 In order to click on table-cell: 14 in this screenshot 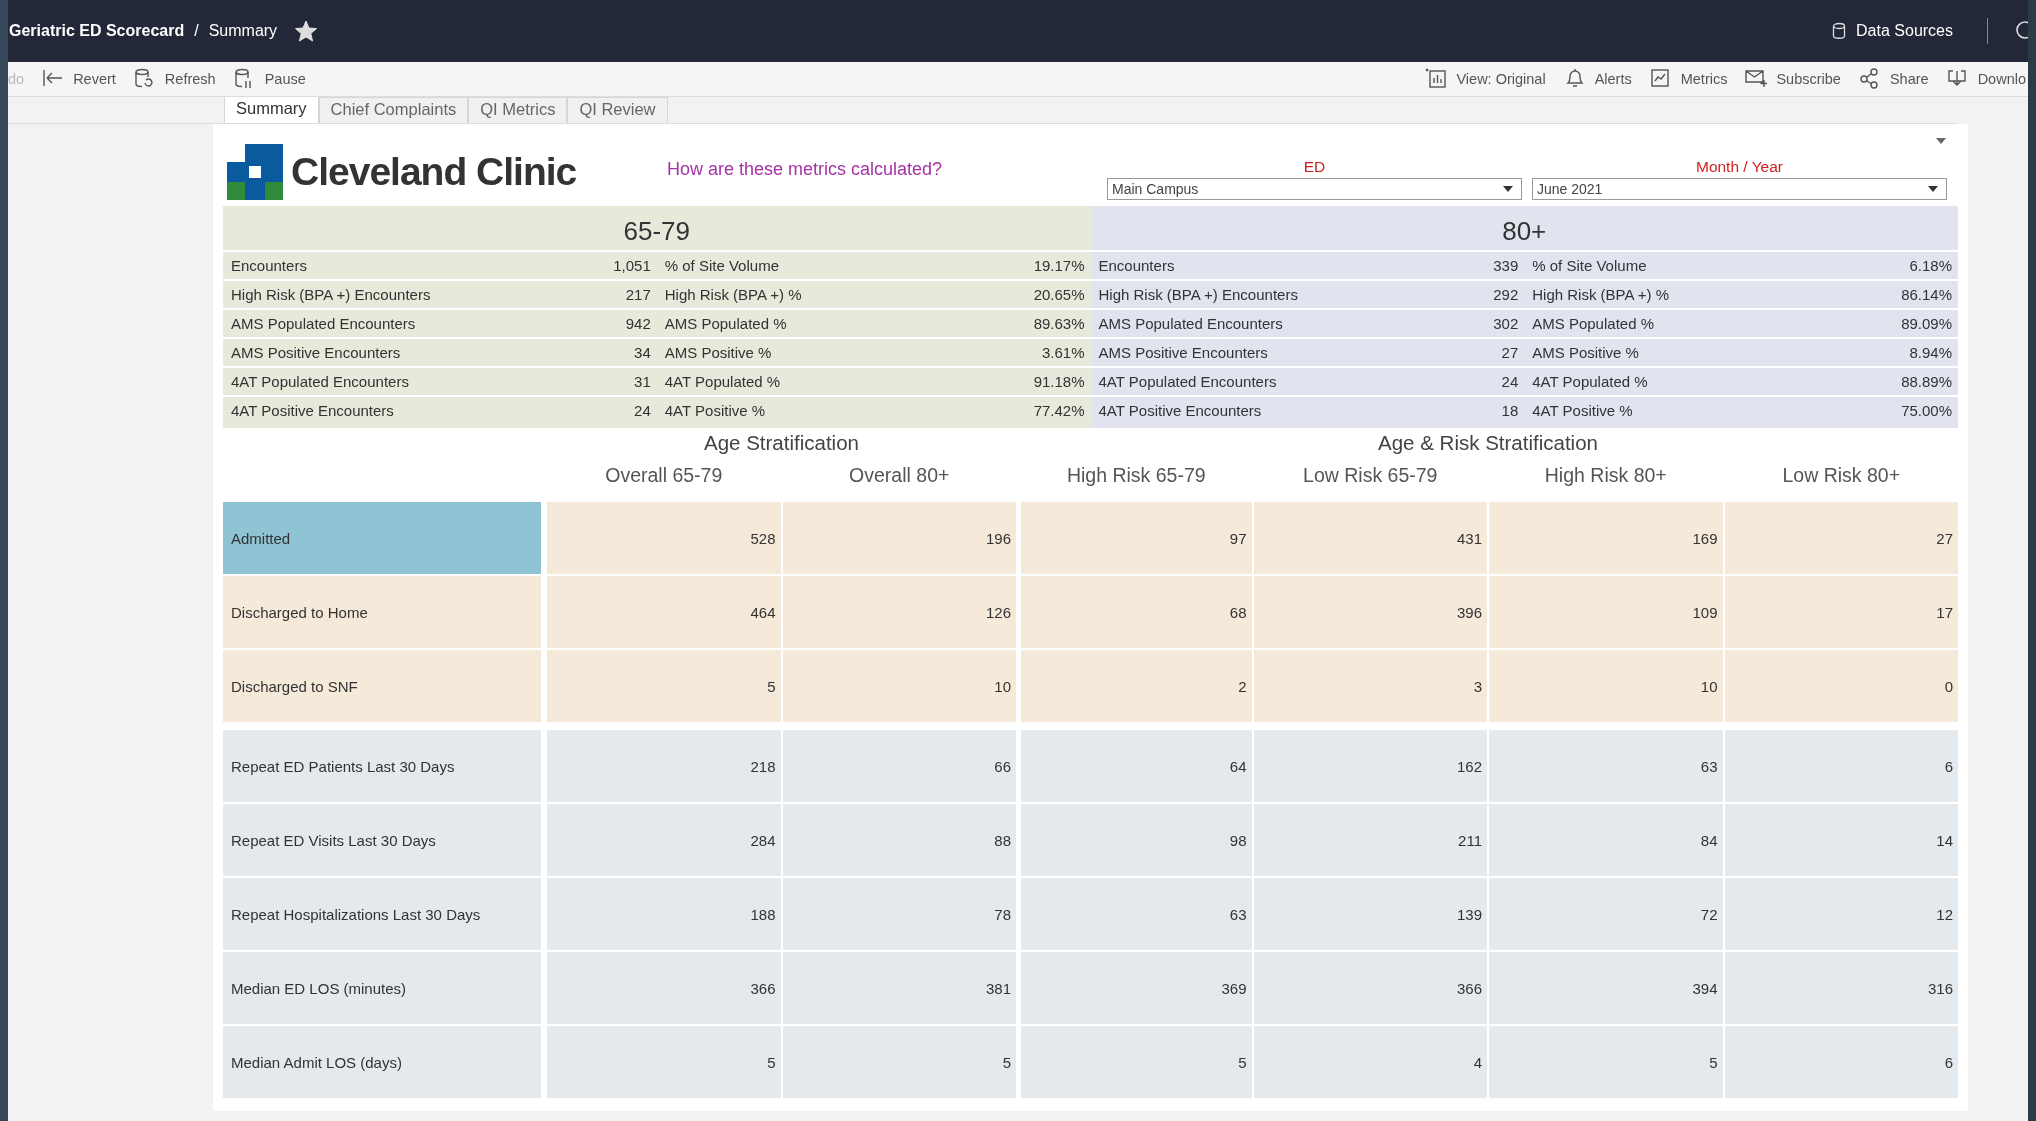, I will do `click(1841, 841)`.